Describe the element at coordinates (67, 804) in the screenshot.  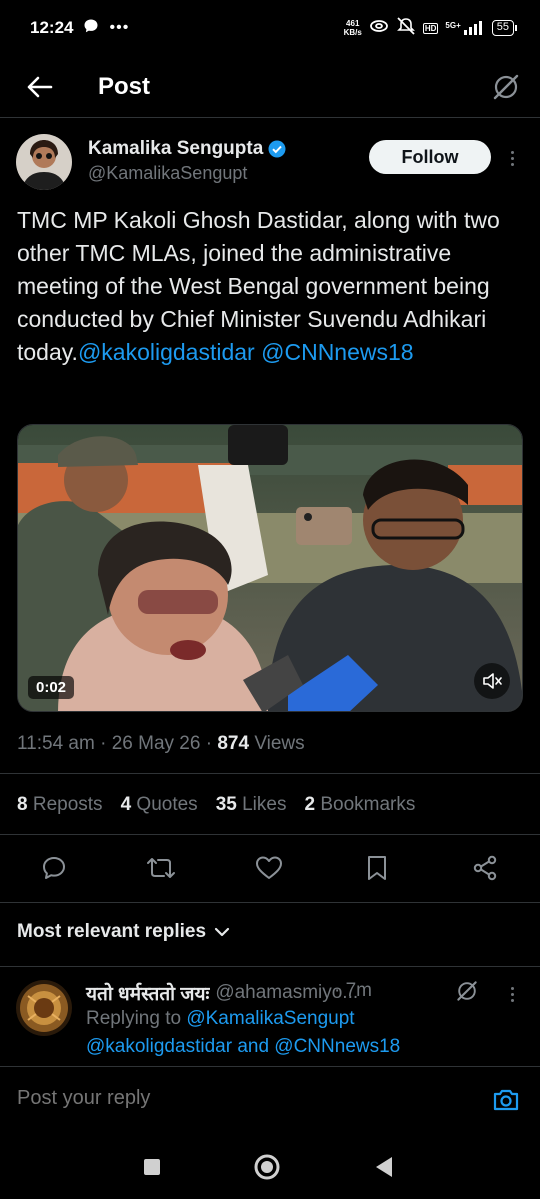
I see `reposts-label: Reposts` at that location.